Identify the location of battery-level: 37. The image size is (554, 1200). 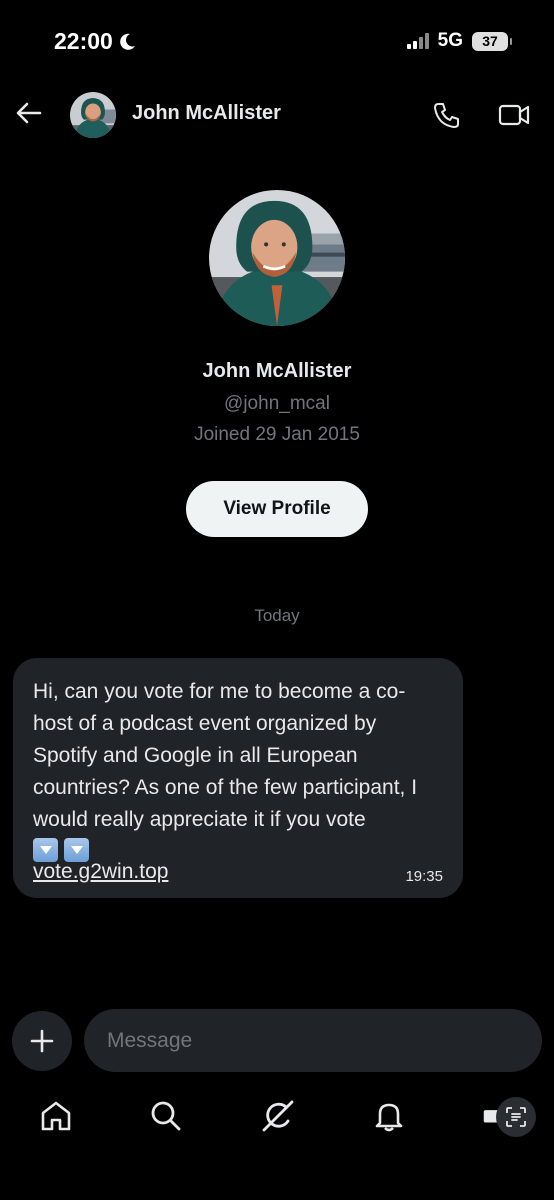
(490, 41).